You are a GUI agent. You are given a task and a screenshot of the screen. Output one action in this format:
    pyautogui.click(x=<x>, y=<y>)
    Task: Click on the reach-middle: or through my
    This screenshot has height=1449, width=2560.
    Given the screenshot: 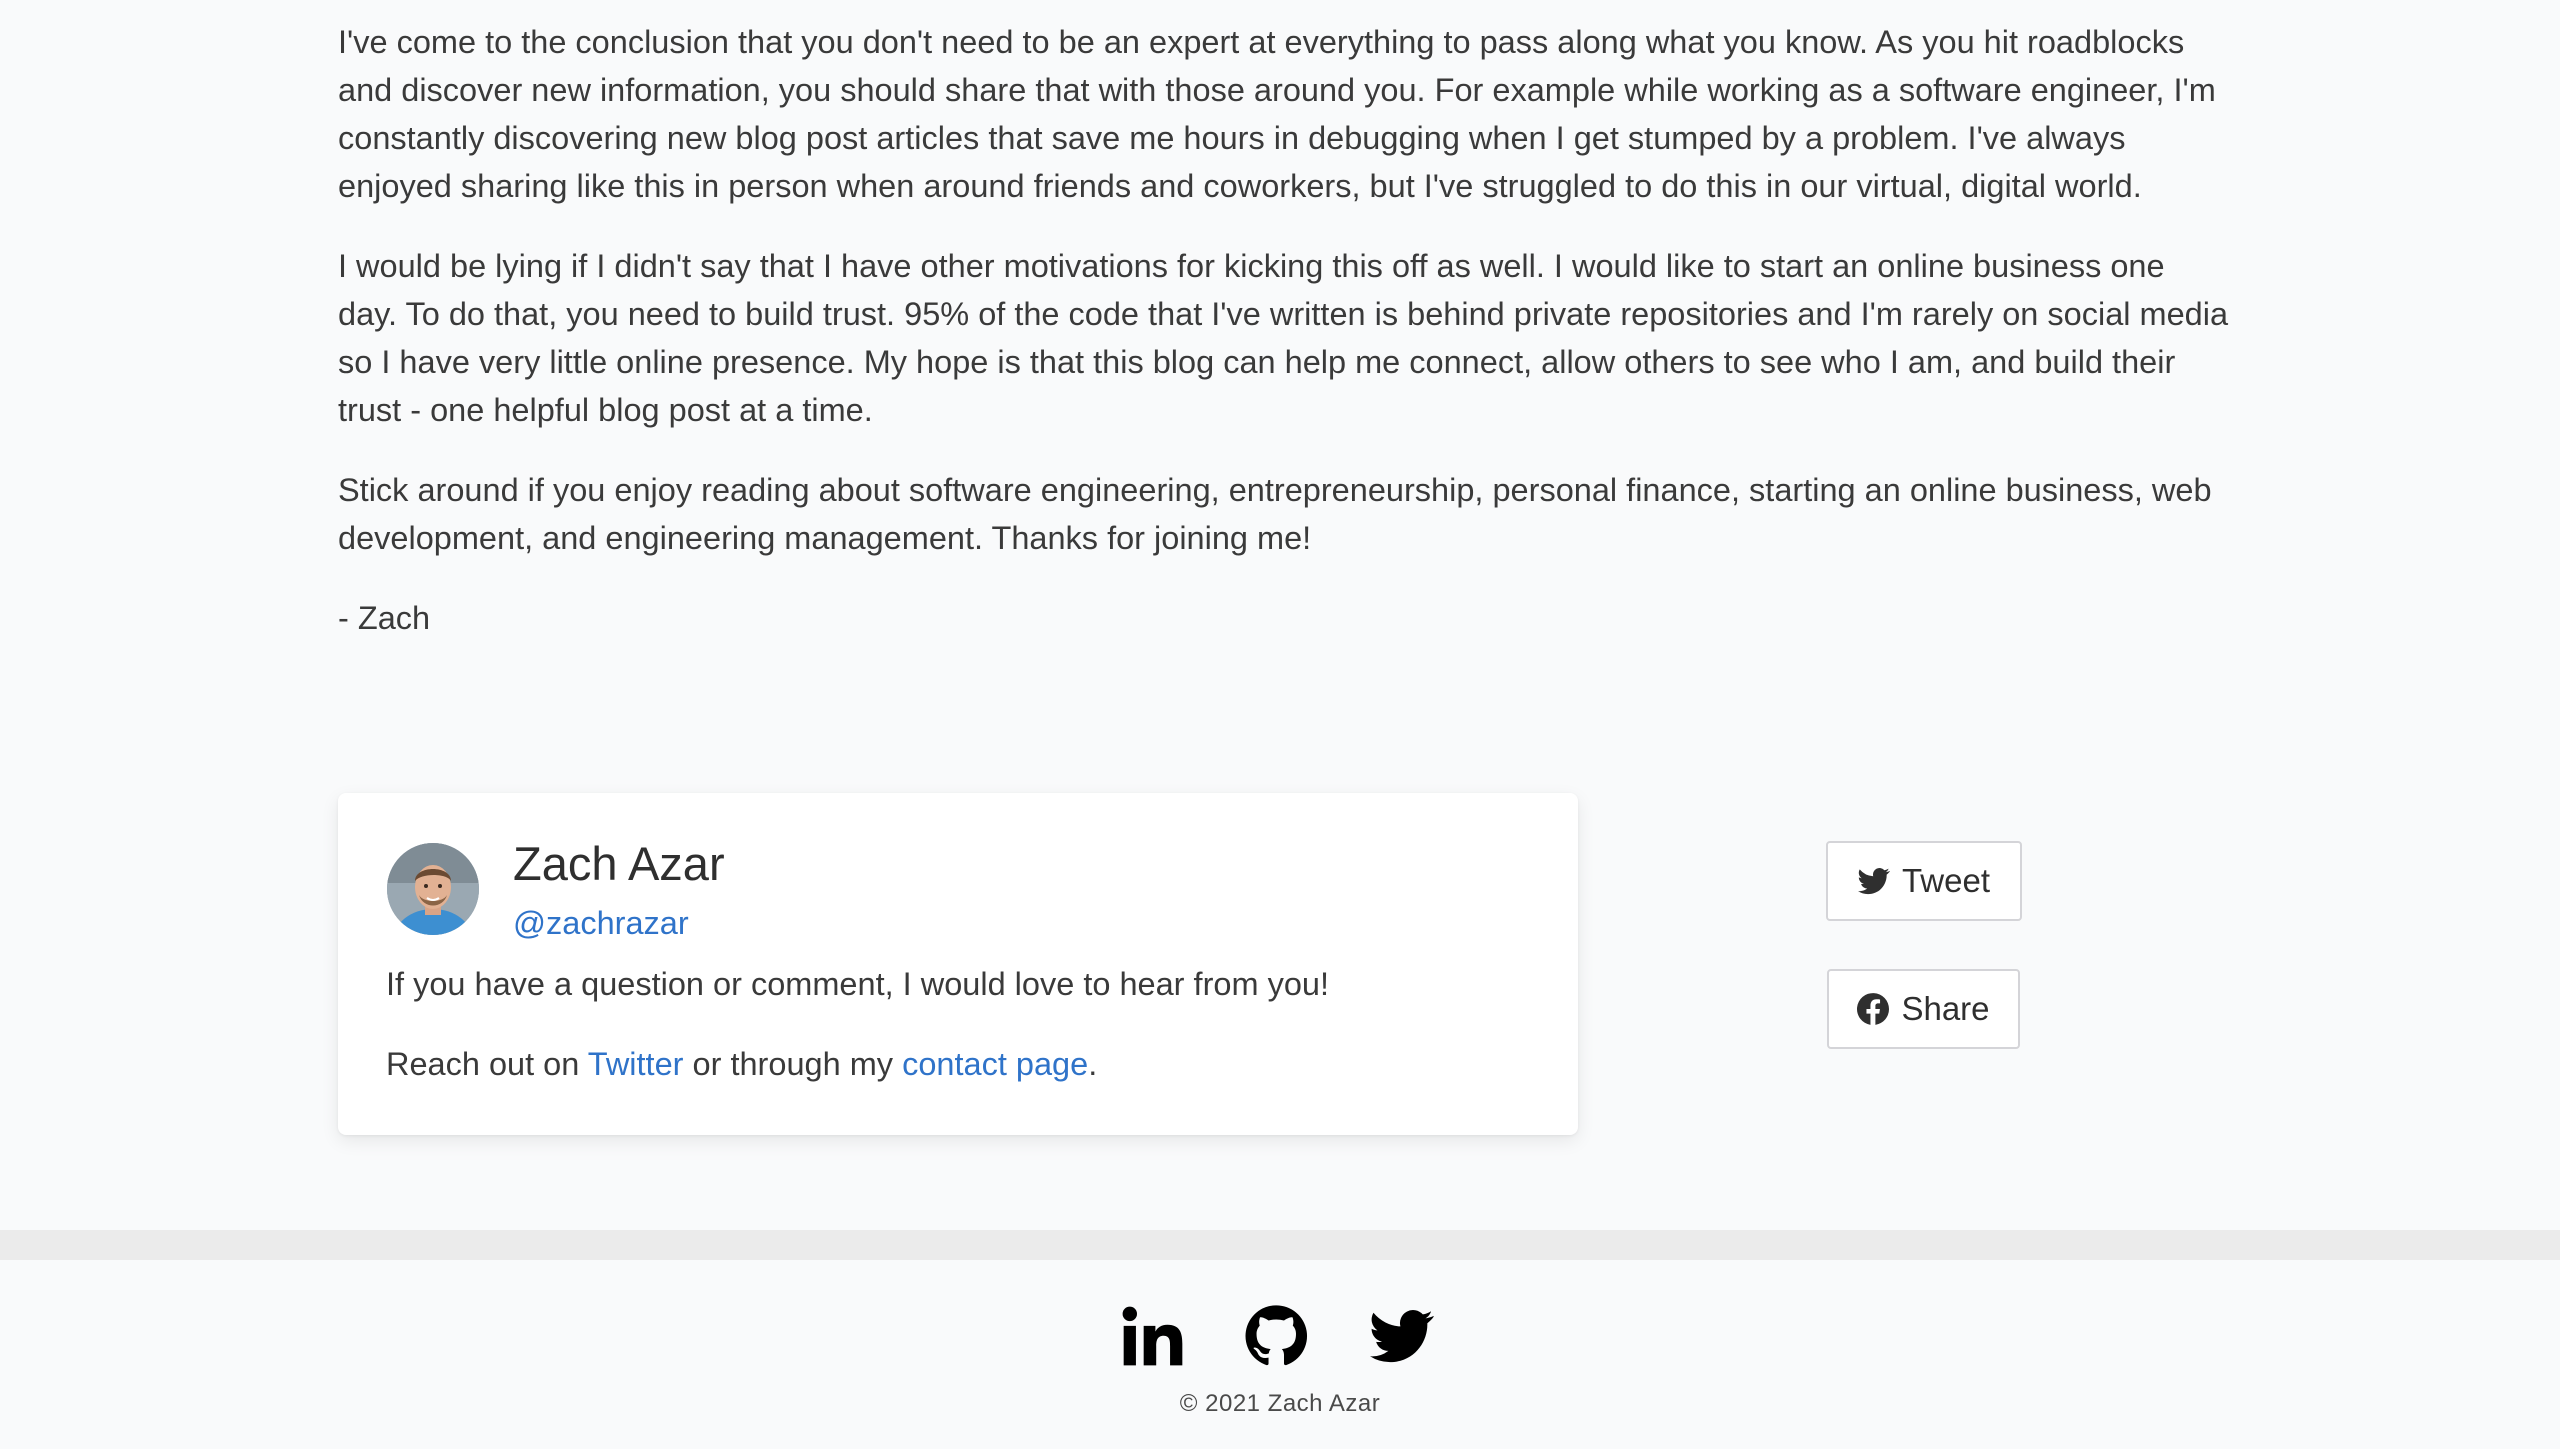 What is the action you would take?
    pyautogui.click(x=793, y=1064)
    